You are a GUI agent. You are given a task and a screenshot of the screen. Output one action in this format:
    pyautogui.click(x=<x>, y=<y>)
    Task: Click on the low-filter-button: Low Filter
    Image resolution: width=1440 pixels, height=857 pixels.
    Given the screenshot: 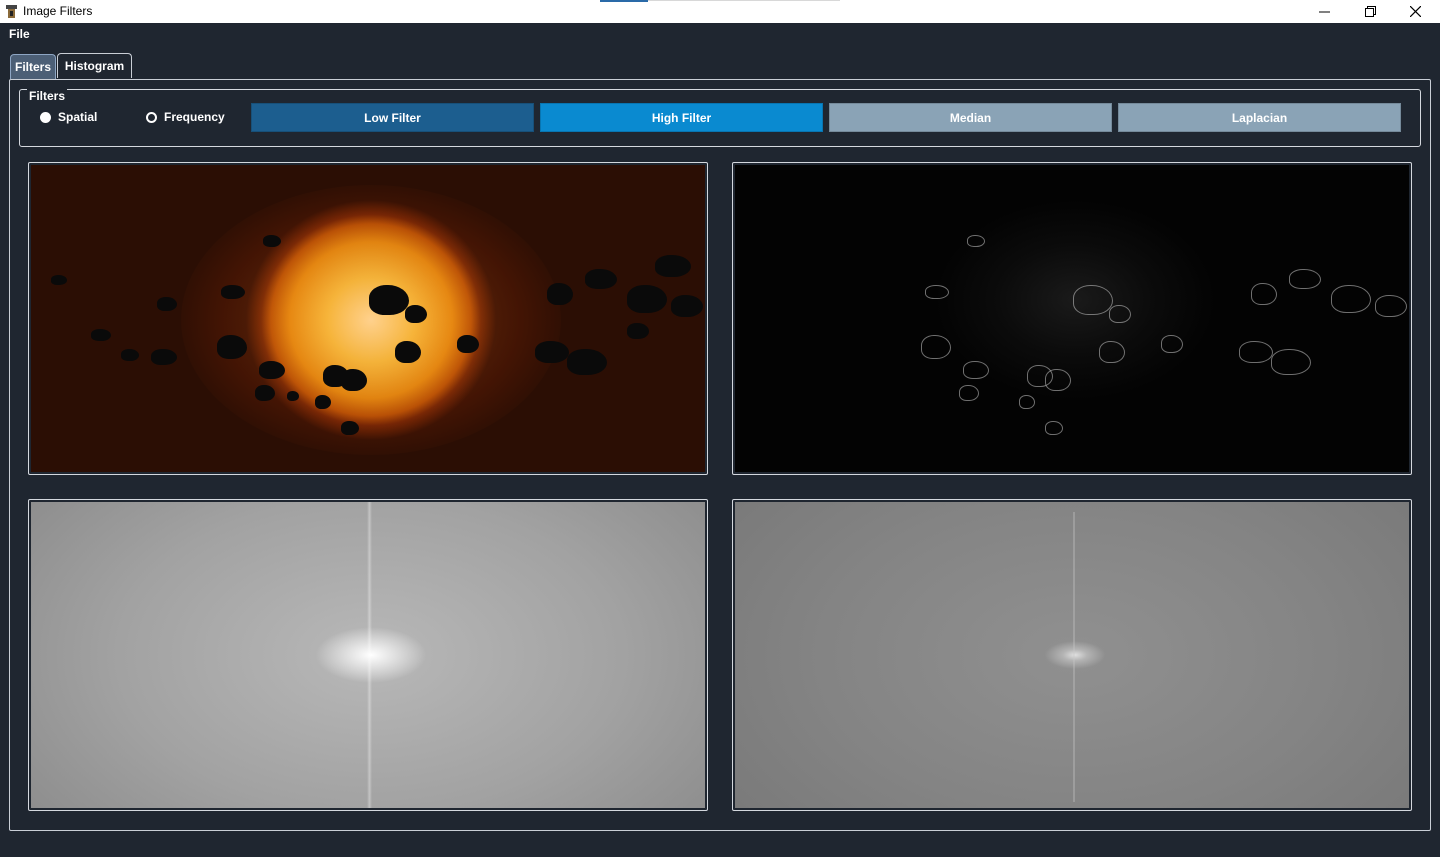 What is the action you would take?
    pyautogui.click(x=392, y=117)
    